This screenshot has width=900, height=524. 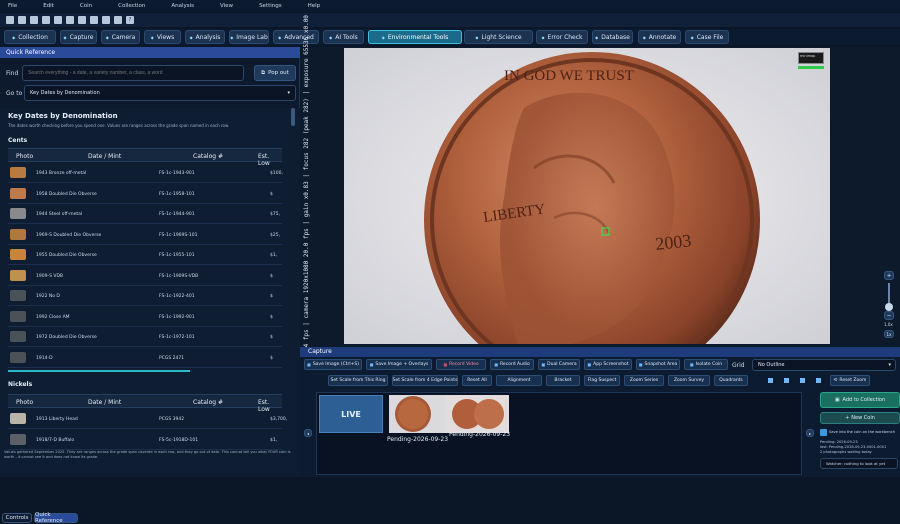 What do you see at coordinates (731, 380) in the screenshot?
I see `quadrants-button: Quadrants` at bounding box center [731, 380].